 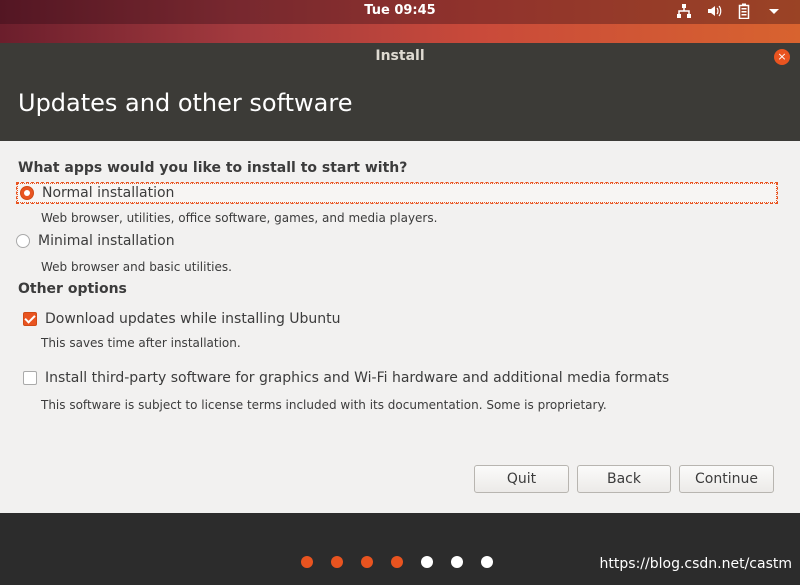 I want to click on quit-button: Quit, so click(x=521, y=479).